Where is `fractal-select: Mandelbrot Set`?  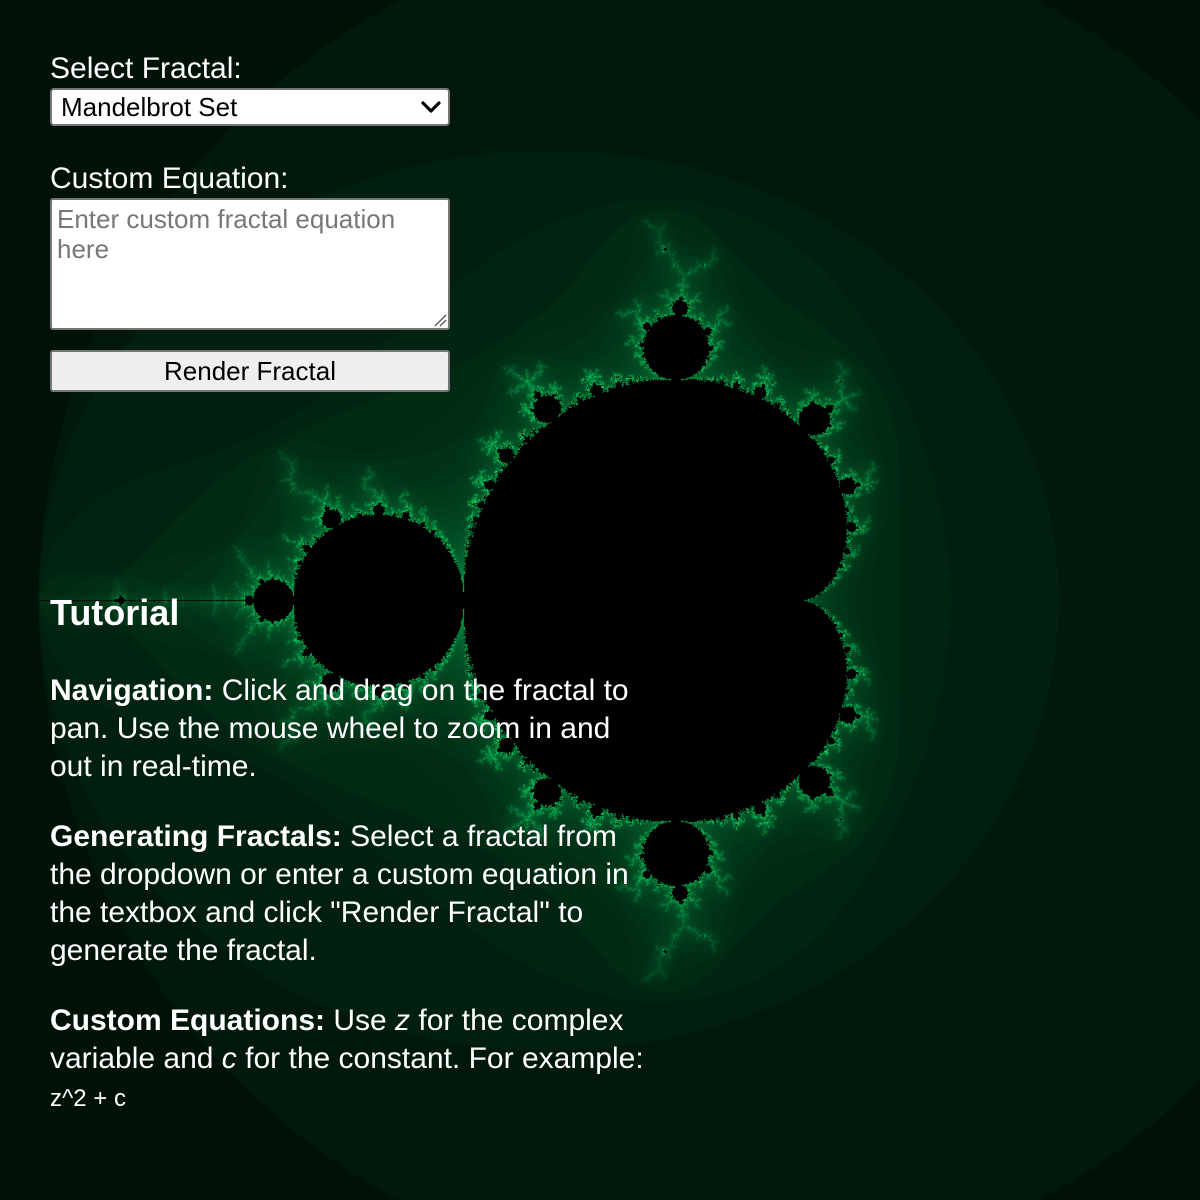
fractal-select: Mandelbrot Set is located at coordinates (250, 107).